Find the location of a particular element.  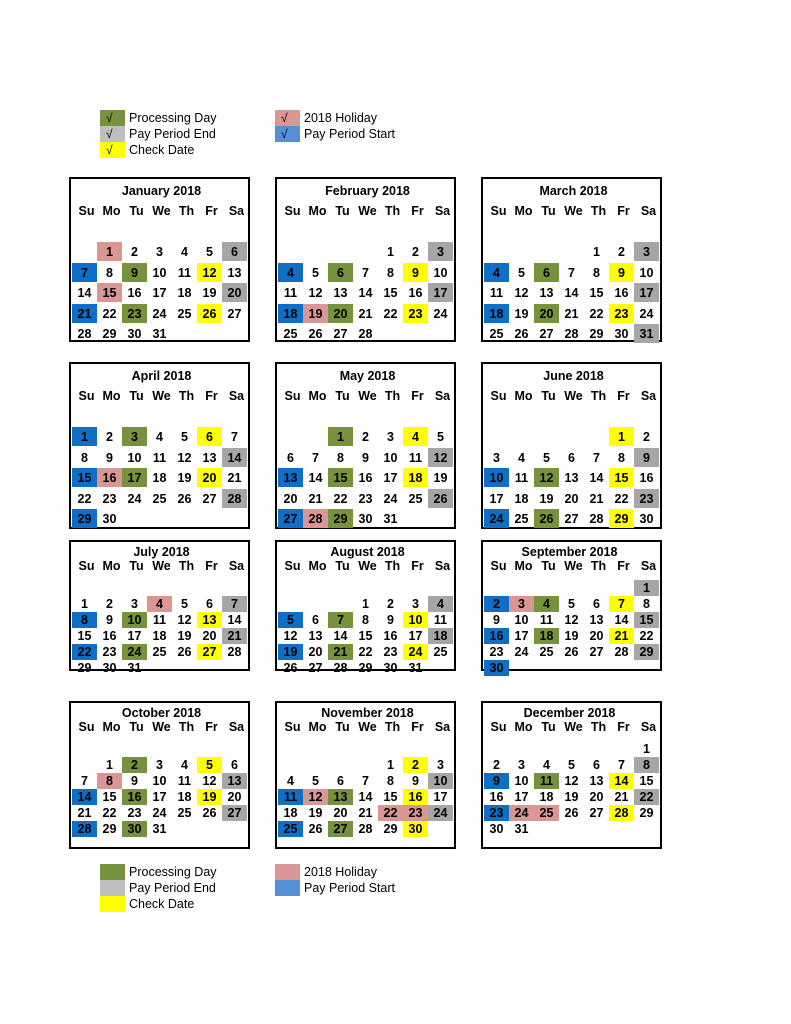

calendar-day-start: 2 is located at coordinates (496, 604).